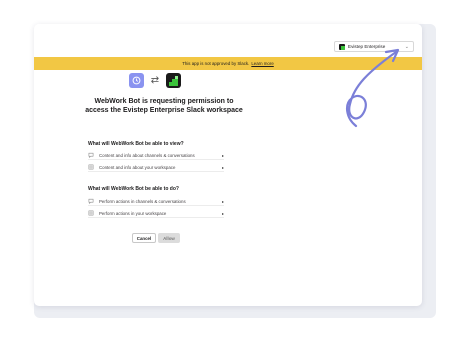 The height and width of the screenshot is (352, 462). Describe the element at coordinates (169, 238) in the screenshot. I see `allow-button: Allow` at that location.